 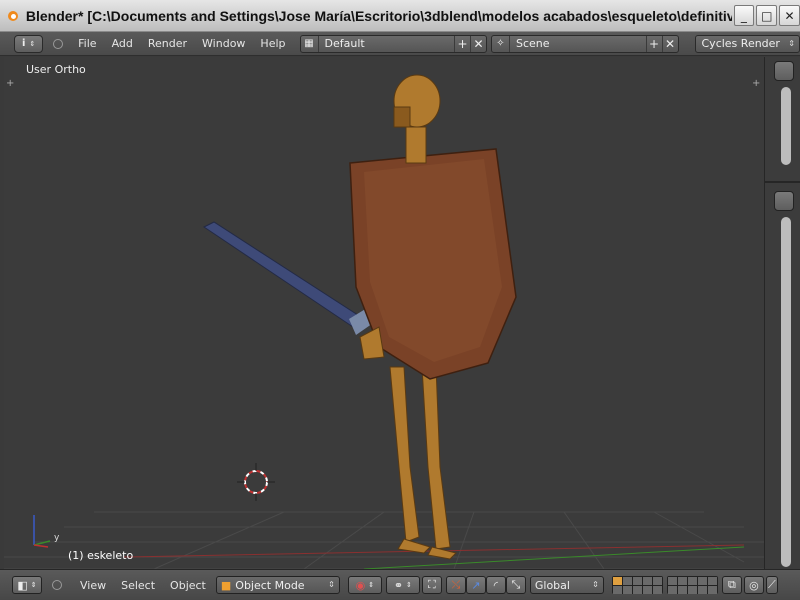 I want to click on add-scene-button: +, so click(x=653, y=43).